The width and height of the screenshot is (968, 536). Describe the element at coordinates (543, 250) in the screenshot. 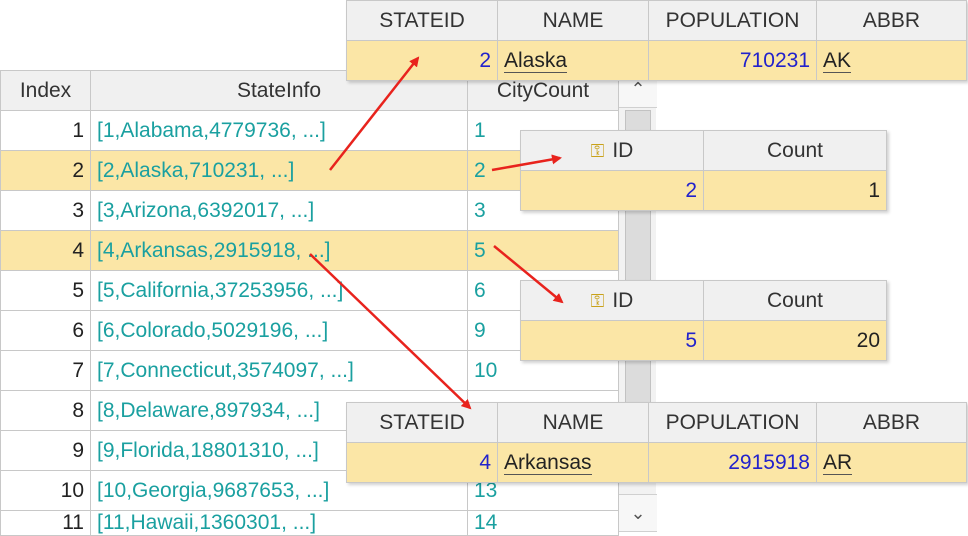

I see `citycount-link: 5` at that location.